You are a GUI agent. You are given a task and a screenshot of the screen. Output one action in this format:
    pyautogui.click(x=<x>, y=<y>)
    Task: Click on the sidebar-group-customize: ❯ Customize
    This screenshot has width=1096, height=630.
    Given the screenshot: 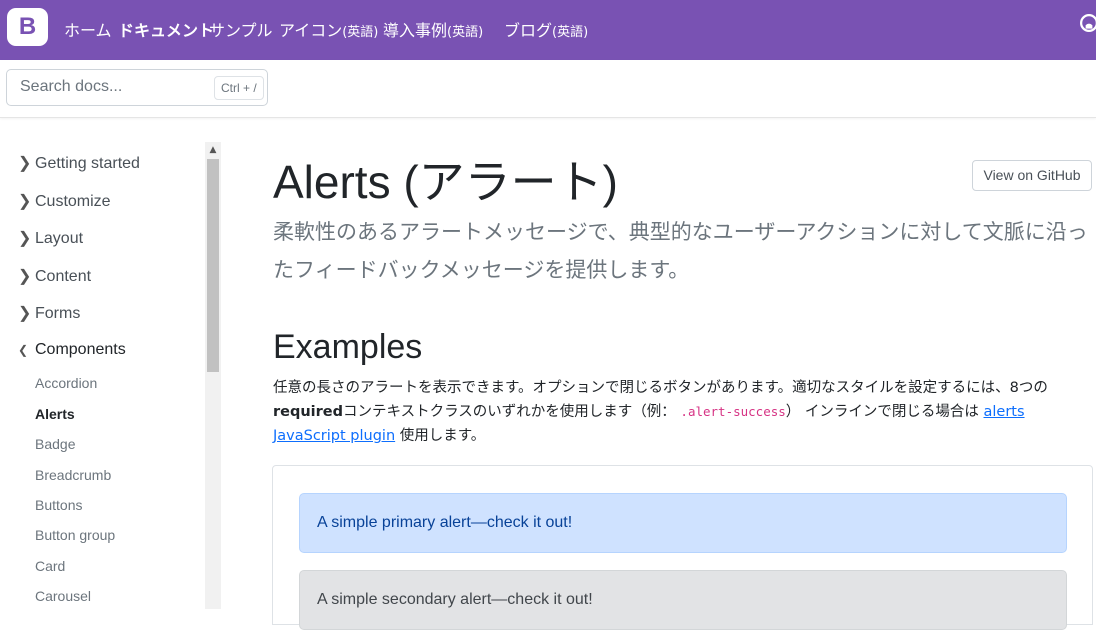 What is the action you would take?
    pyautogui.click(x=64, y=201)
    